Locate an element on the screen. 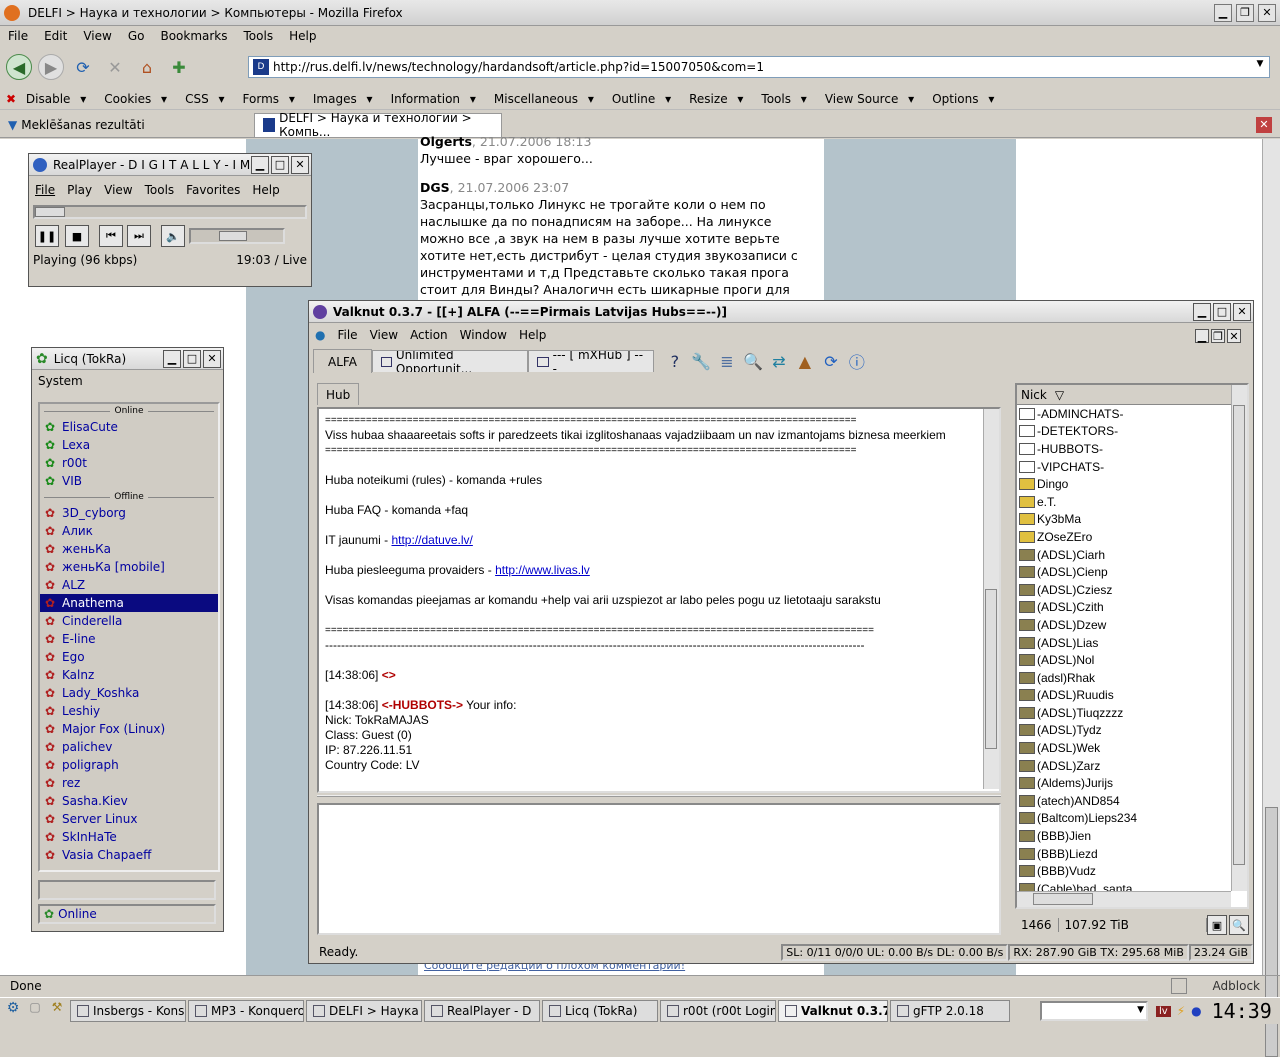  nick-row: (atech)AND854 is located at coordinates (1132, 801).